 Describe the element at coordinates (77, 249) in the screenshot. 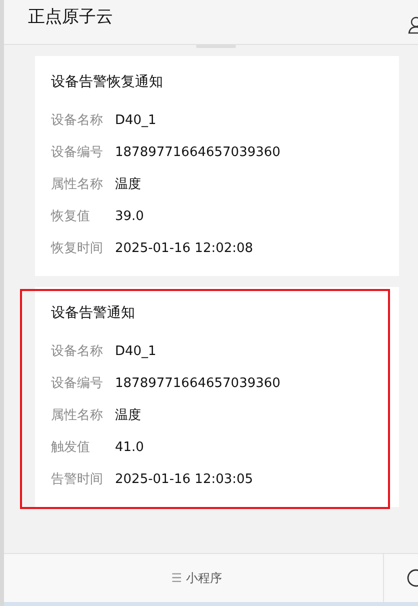

I see `field-label: 恢复时间` at that location.